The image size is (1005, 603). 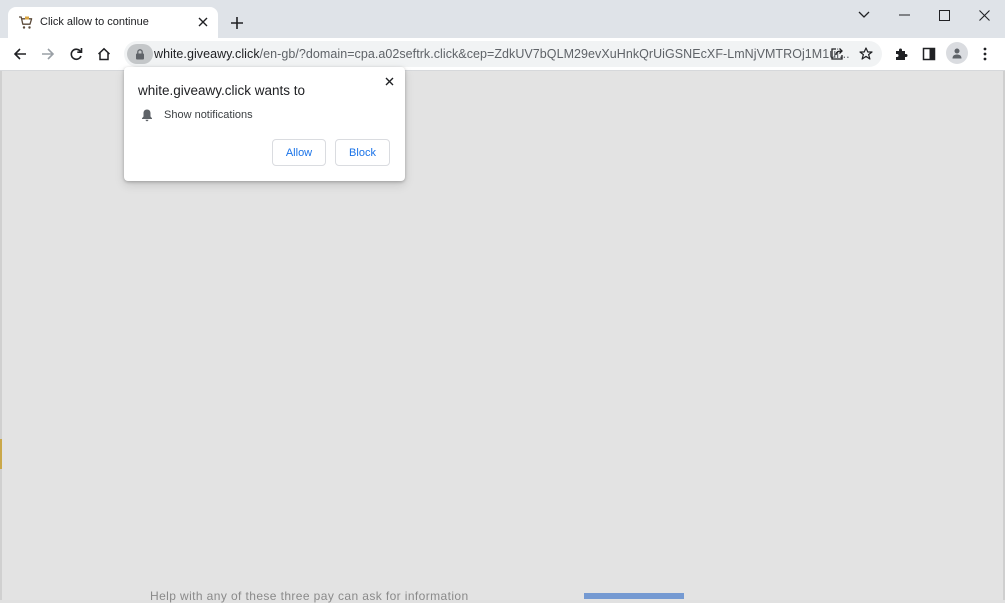 I want to click on arrow-left-icon, so click(x=19, y=54).